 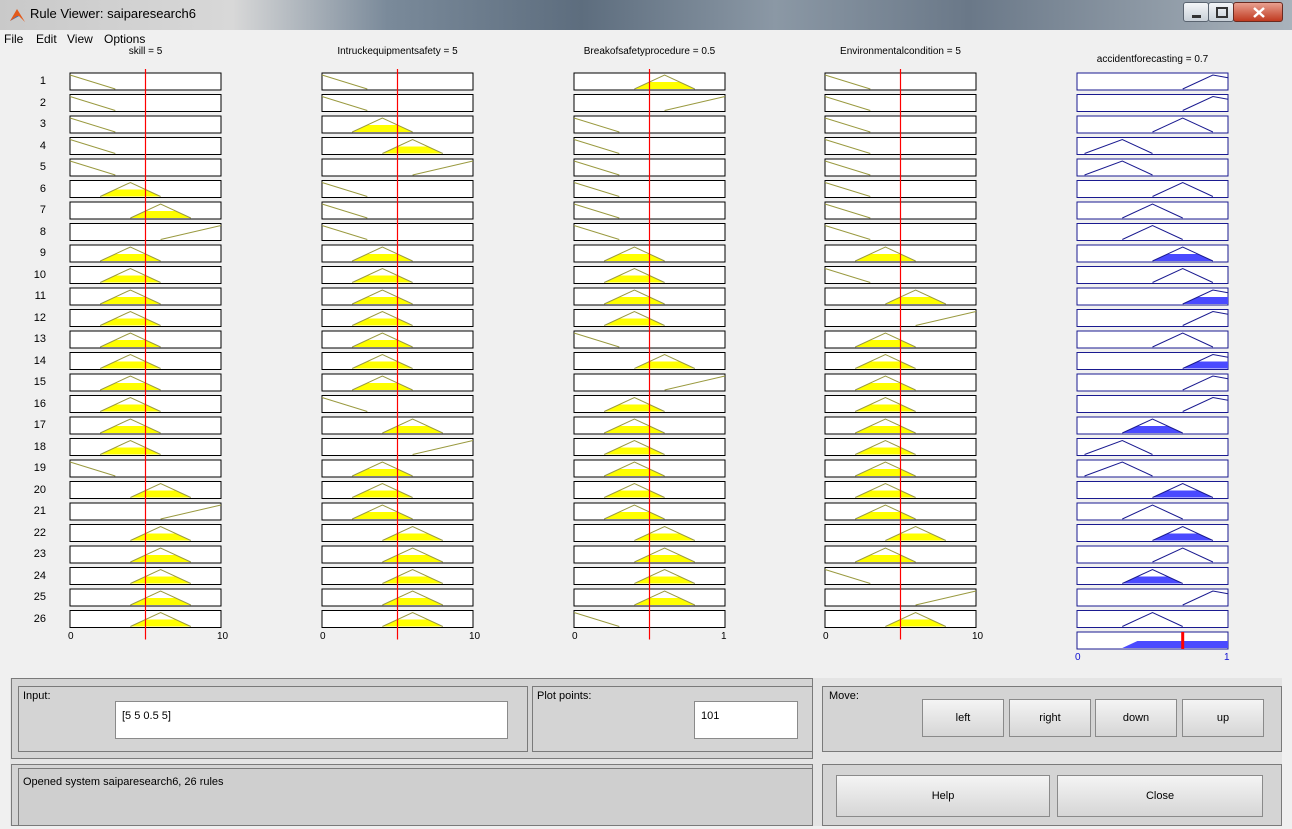 I want to click on rule-number: 25, so click(x=39, y=597).